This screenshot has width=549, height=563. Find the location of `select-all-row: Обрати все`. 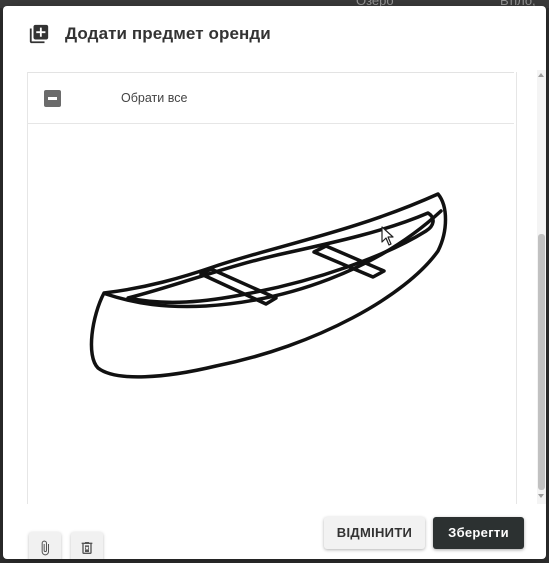

select-all-row: Обрати все is located at coordinates (271, 98).